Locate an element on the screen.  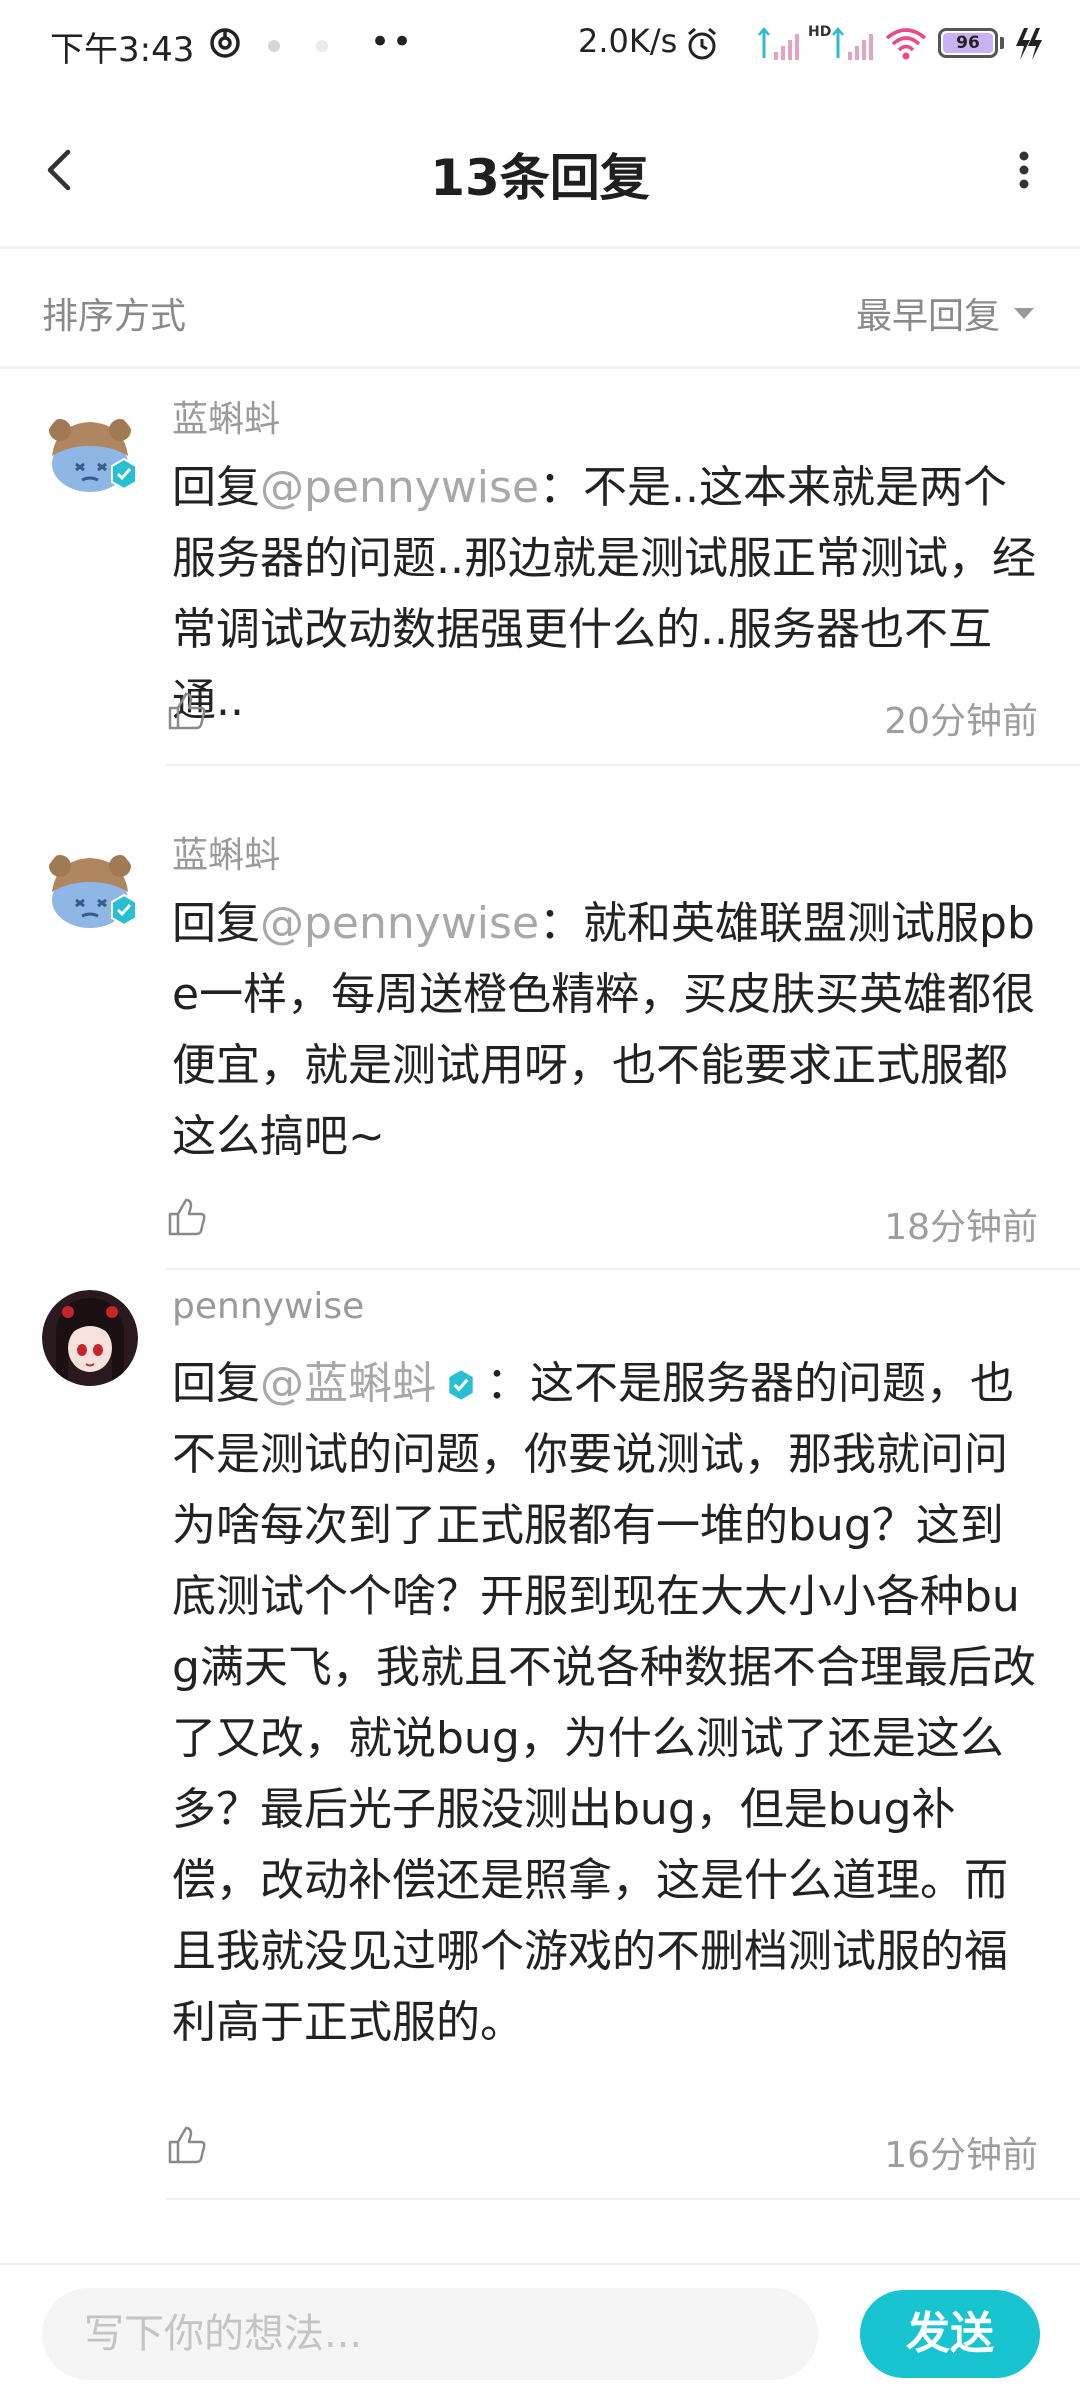
top-app-bar: 13条回复 is located at coordinates (540, 169).